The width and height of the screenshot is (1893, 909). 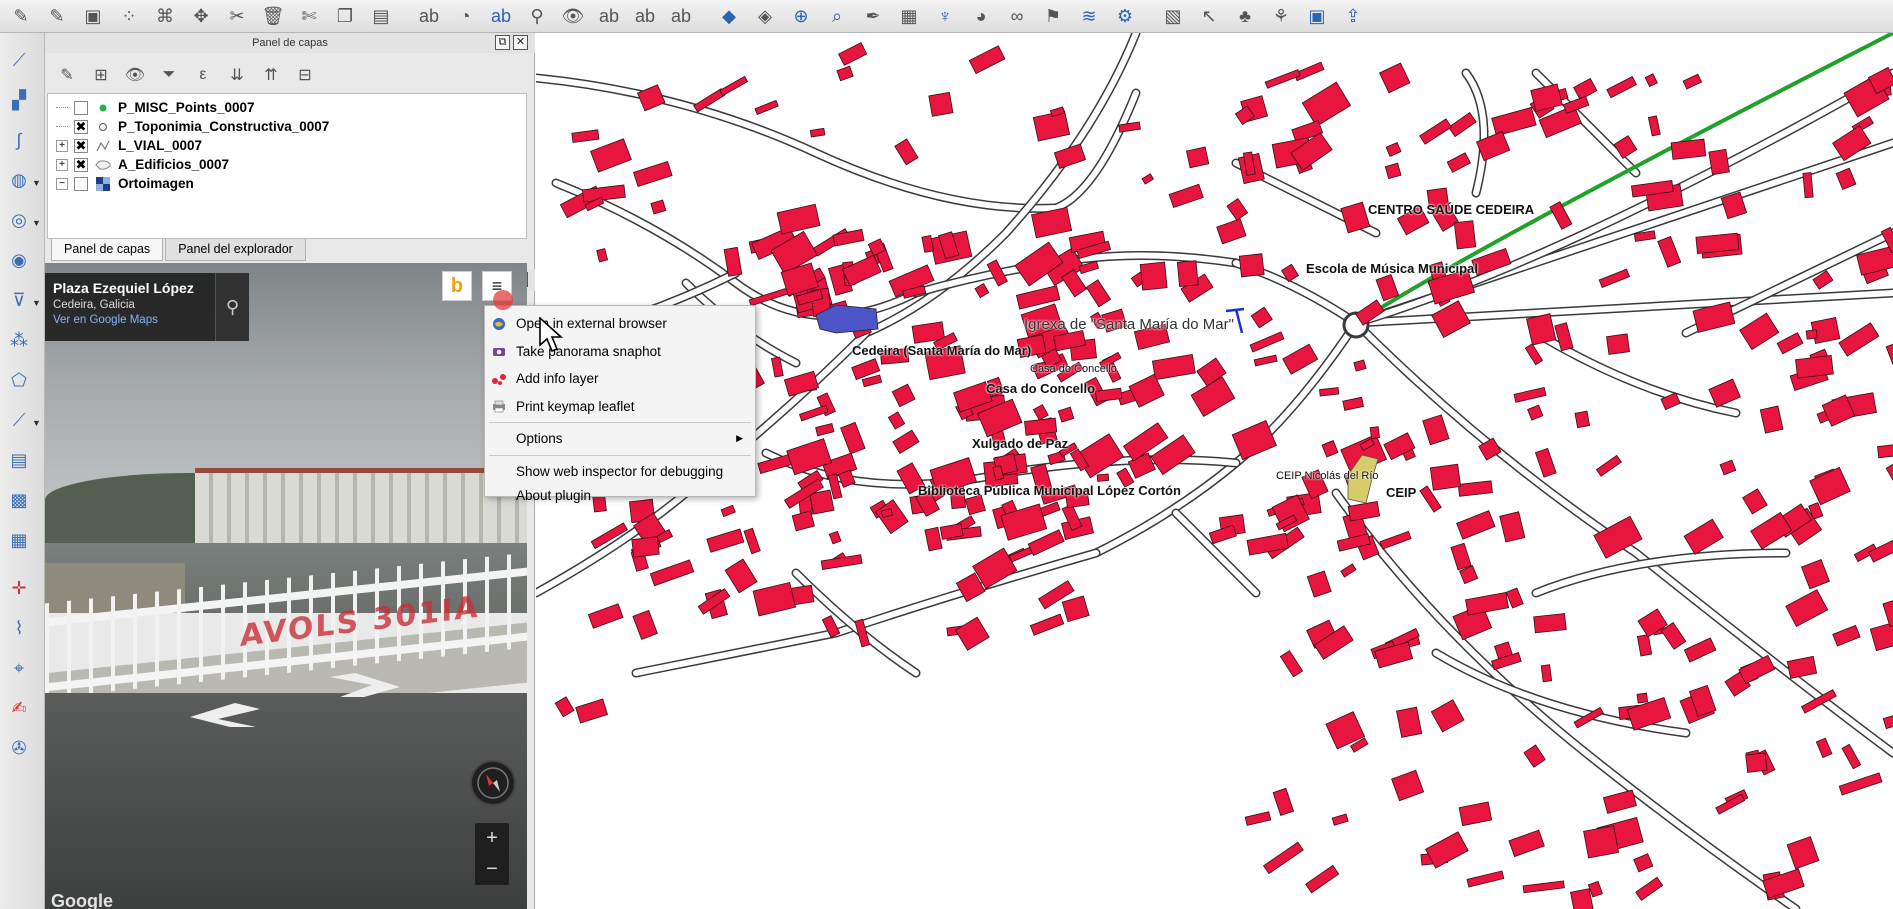 I want to click on google-maps-link: Ver en Google Maps, so click(x=147, y=320).